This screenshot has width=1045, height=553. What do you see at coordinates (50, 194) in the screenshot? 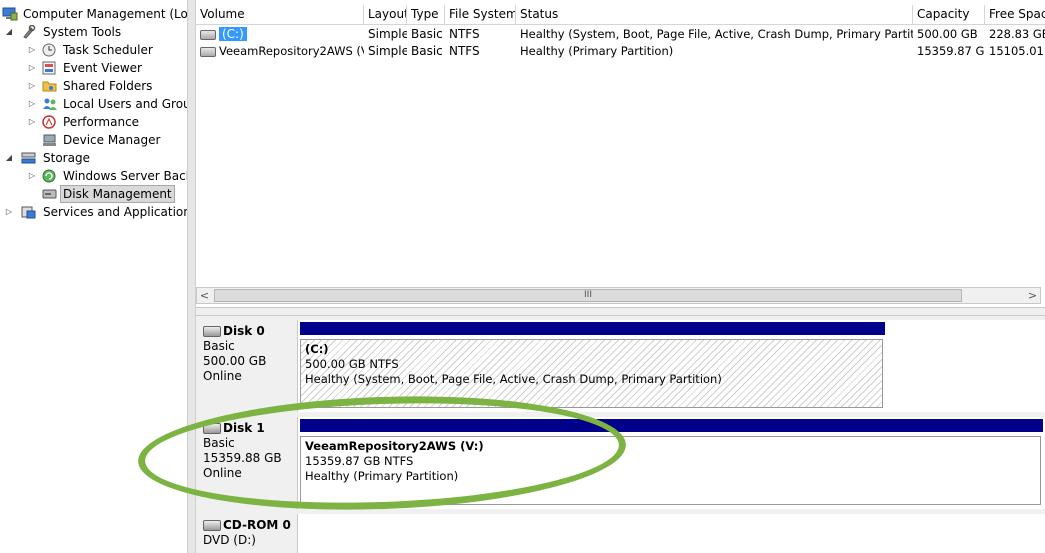
I see `disk-management-icon` at bounding box center [50, 194].